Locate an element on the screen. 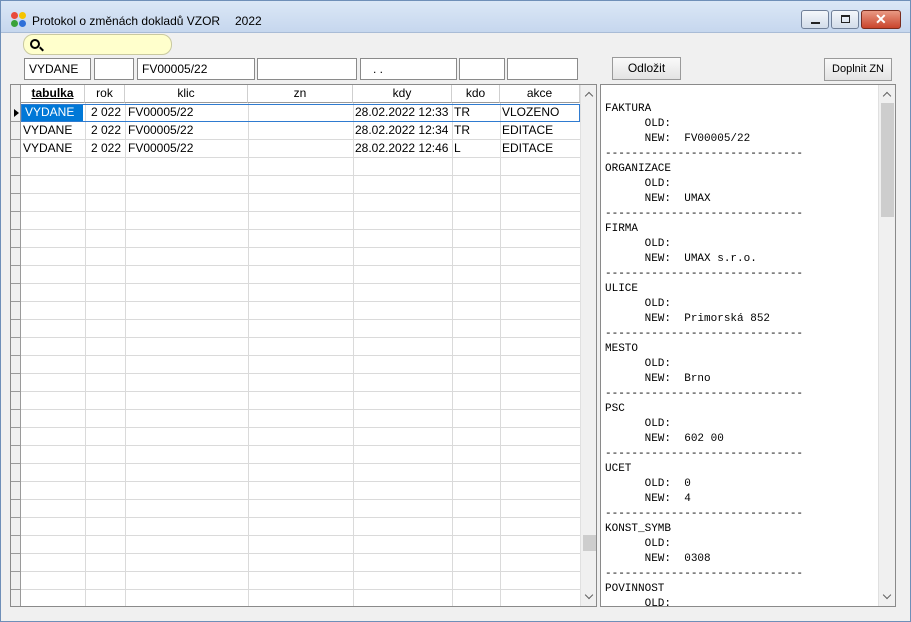 This screenshot has height=622, width=911. close-button: ✕ is located at coordinates (881, 19).